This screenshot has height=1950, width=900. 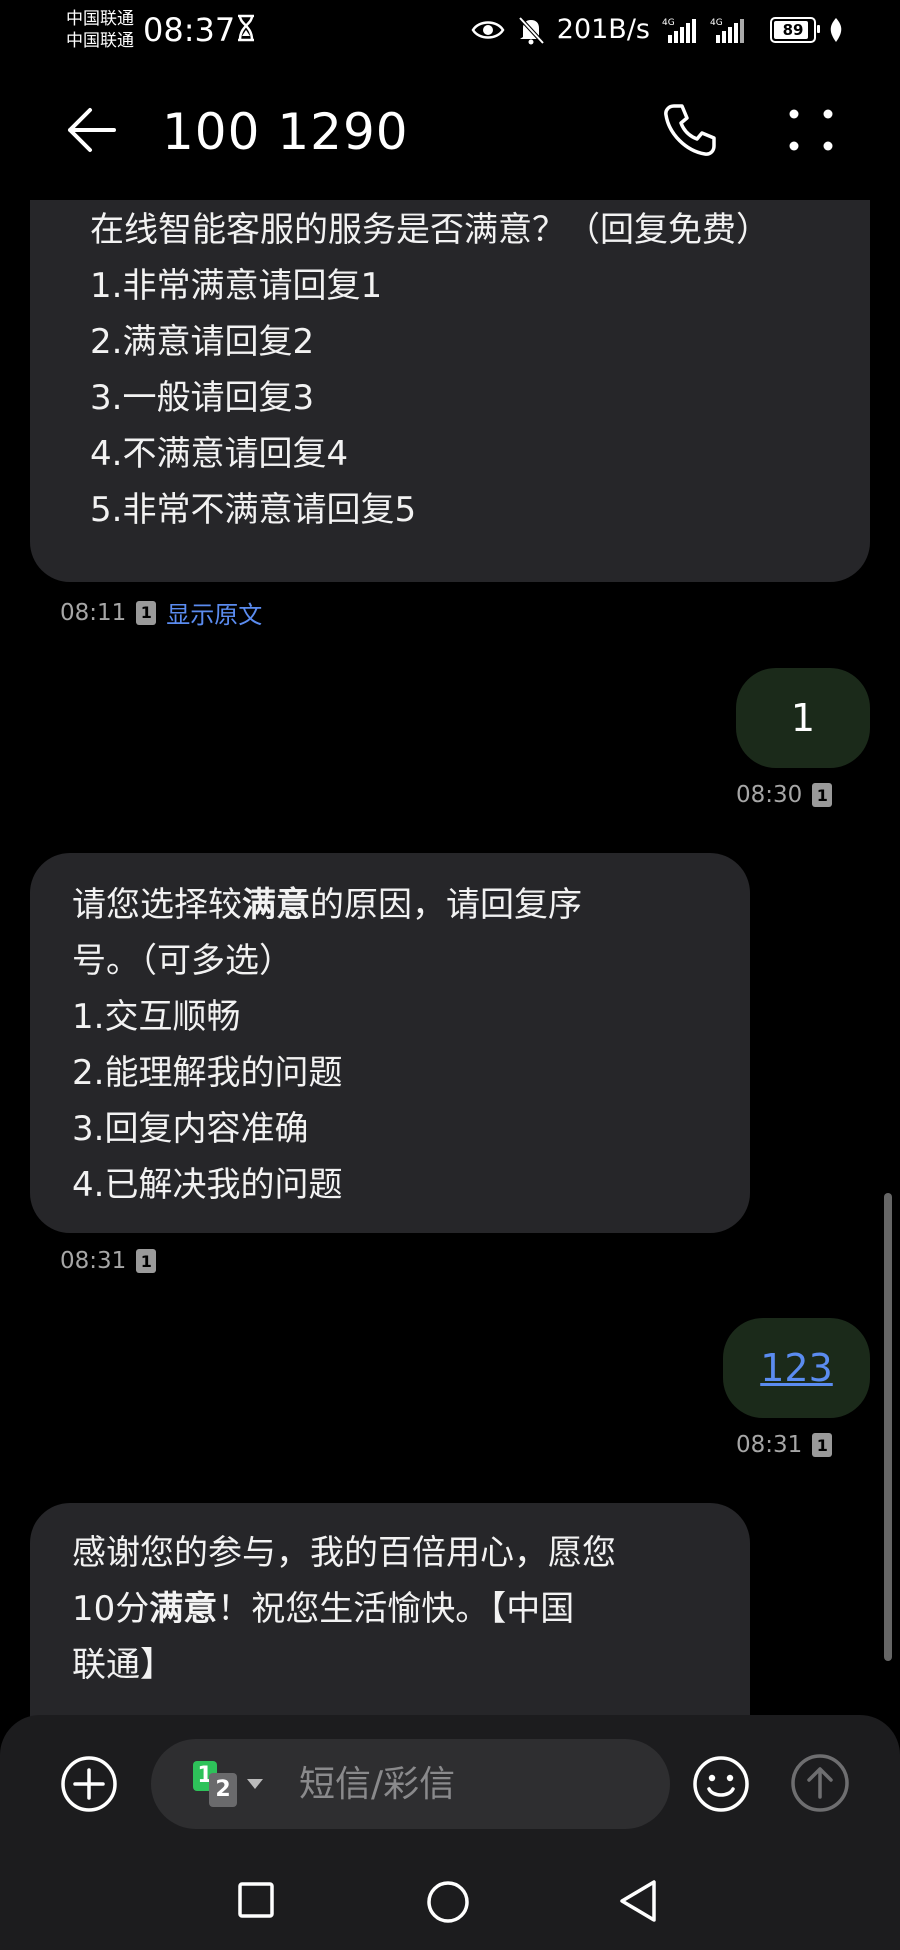 I want to click on conversation-header: 100 1290, so click(x=450, y=131).